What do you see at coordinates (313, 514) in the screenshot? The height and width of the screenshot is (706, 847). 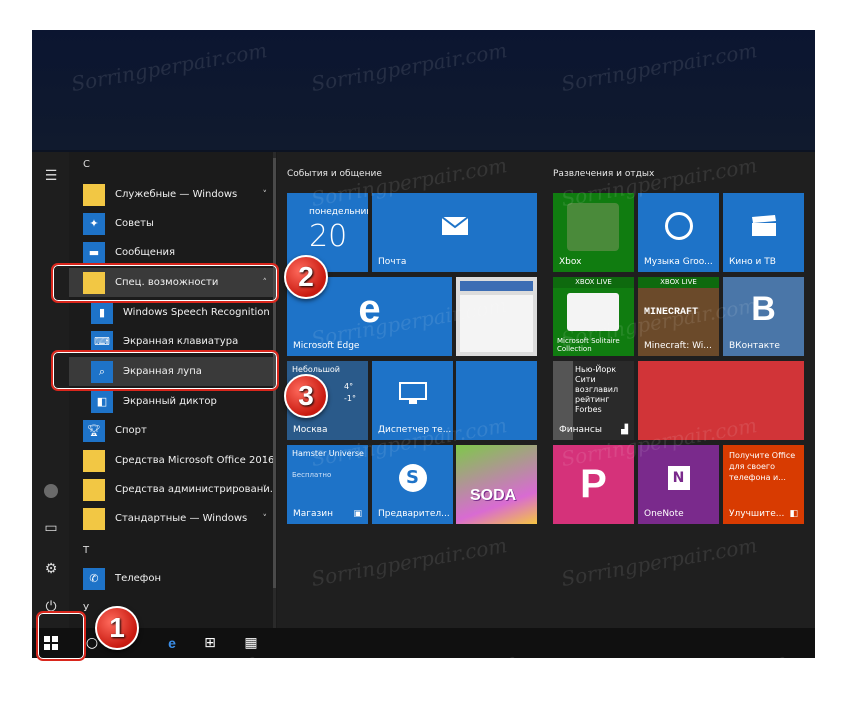 I see `tile-label: Магазин` at bounding box center [313, 514].